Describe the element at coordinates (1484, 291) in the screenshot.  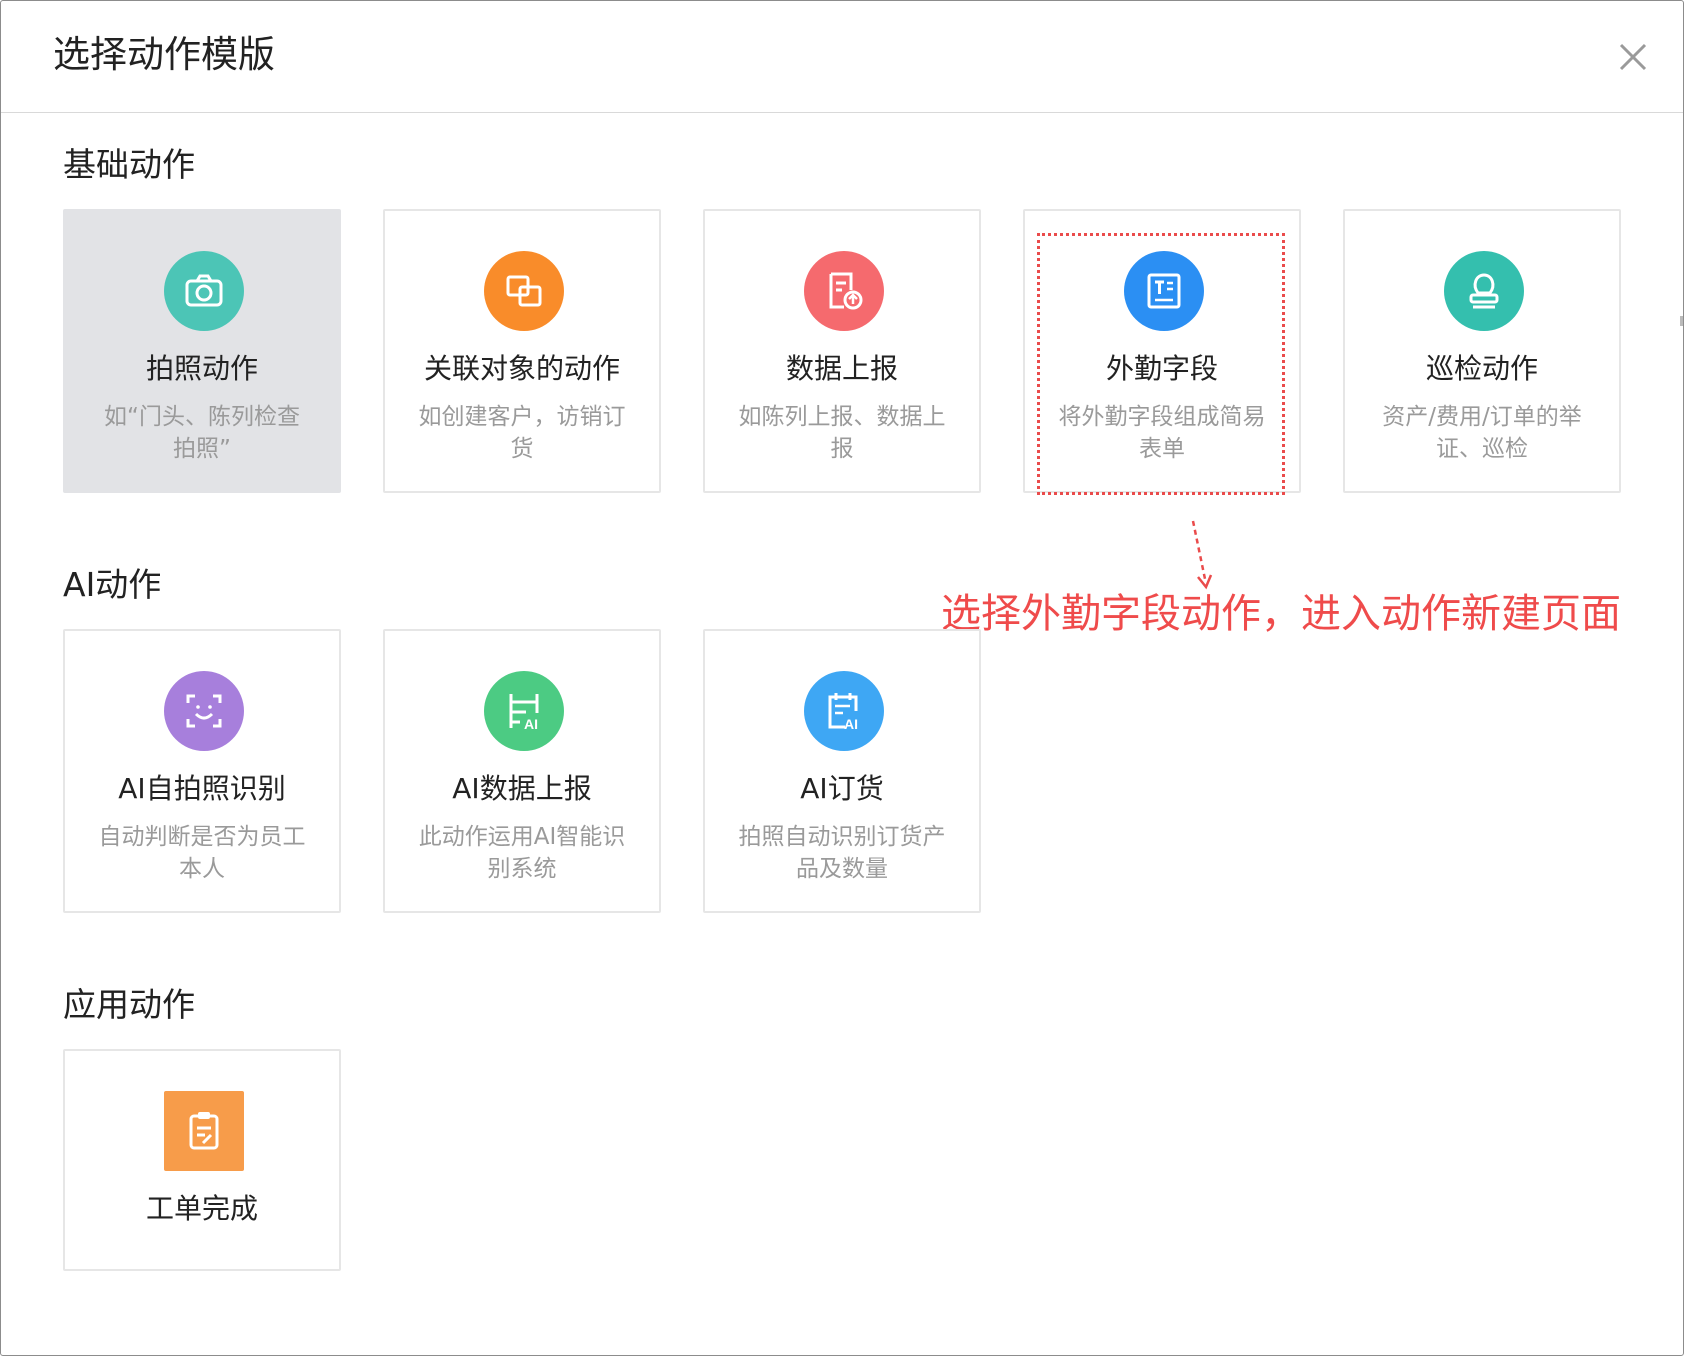
I see `stamp-icon` at that location.